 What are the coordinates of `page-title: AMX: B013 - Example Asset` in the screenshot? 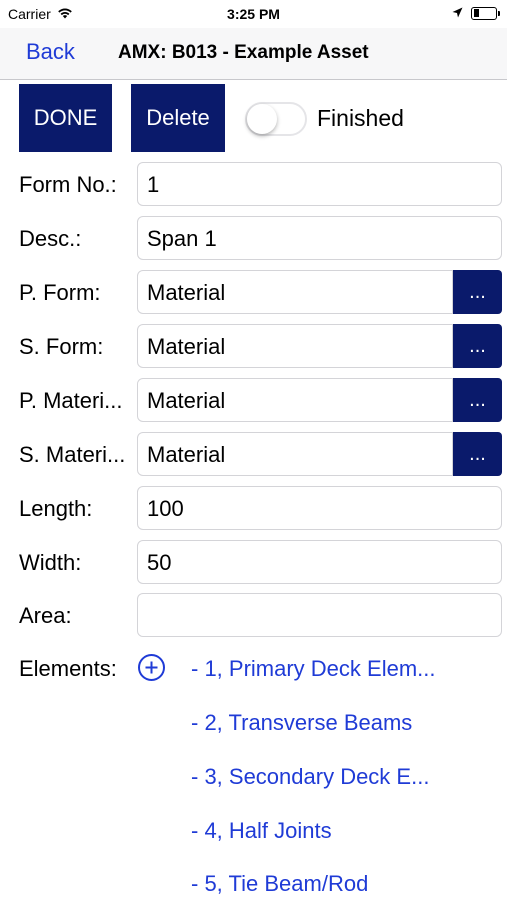 It's located at (243, 52).